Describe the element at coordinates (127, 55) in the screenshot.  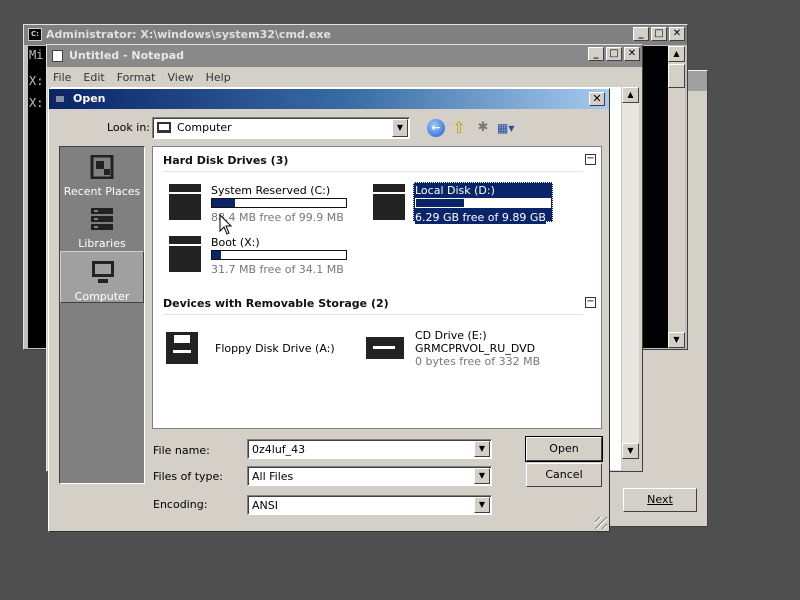
I see `notepad-title: Untitled - Notepad` at that location.